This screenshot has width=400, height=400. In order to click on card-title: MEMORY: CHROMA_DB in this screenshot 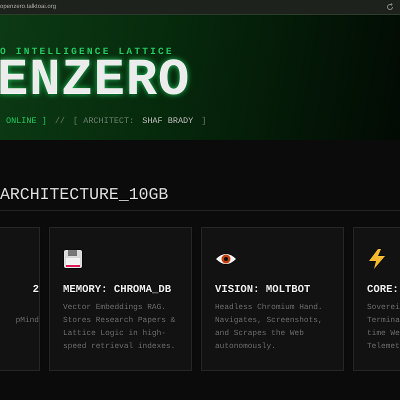, I will do `click(117, 290)`.